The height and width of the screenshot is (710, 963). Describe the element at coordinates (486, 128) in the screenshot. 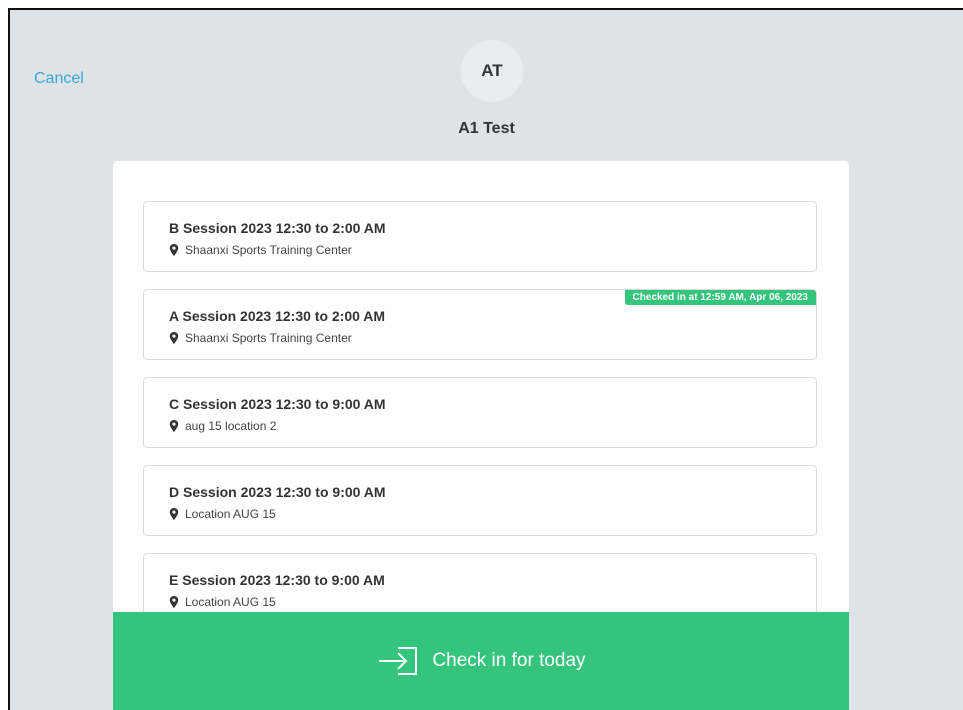

I see `profile-name: A1 Test` at that location.